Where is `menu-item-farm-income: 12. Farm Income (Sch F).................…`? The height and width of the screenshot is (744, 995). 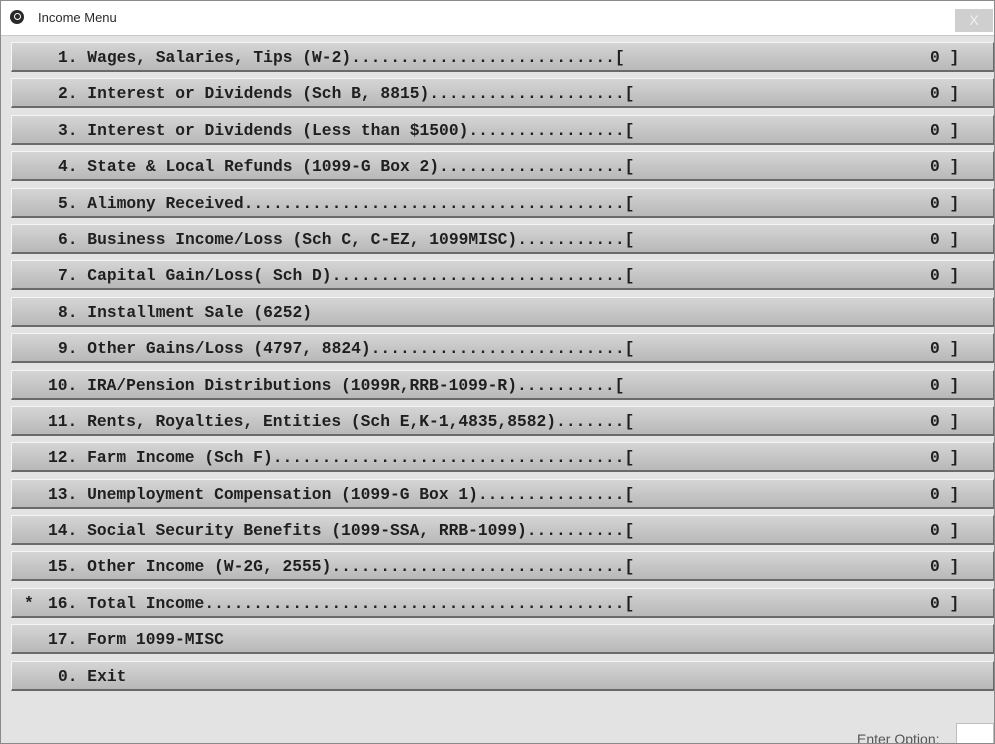 menu-item-farm-income: 12. Farm Income (Sch F).................… is located at coordinates (502, 457).